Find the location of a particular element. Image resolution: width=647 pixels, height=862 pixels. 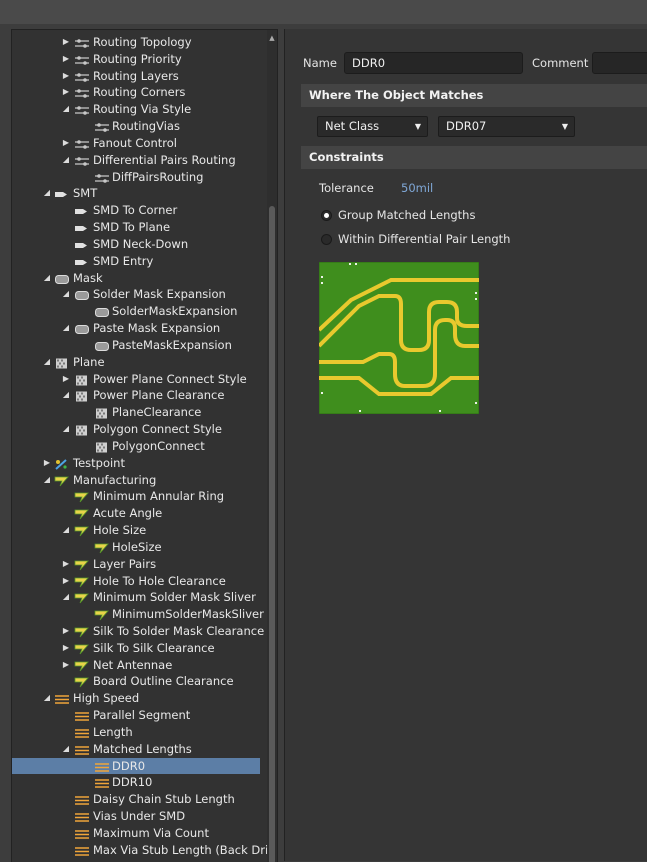

tree-item: PlaneClearance is located at coordinates (139, 412).